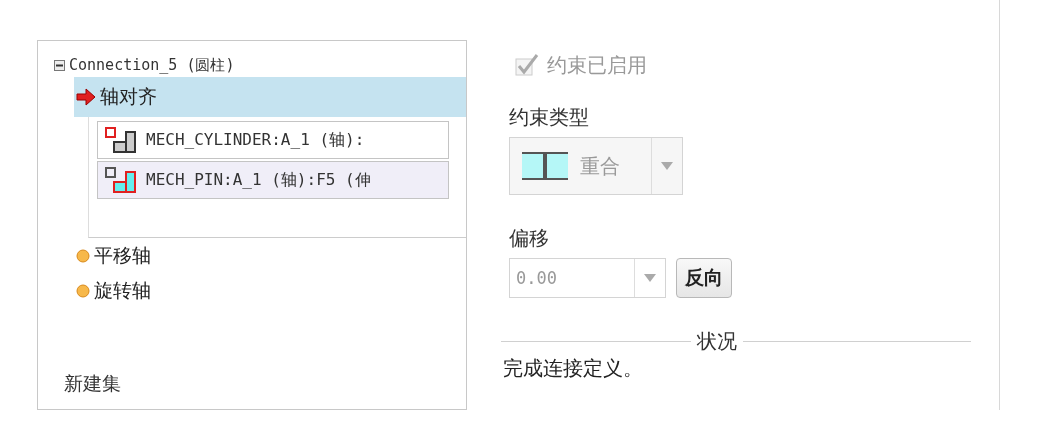 The height and width of the screenshot is (431, 1038). Describe the element at coordinates (600, 166) in the screenshot. I see `dropdown-value: 重合` at that location.